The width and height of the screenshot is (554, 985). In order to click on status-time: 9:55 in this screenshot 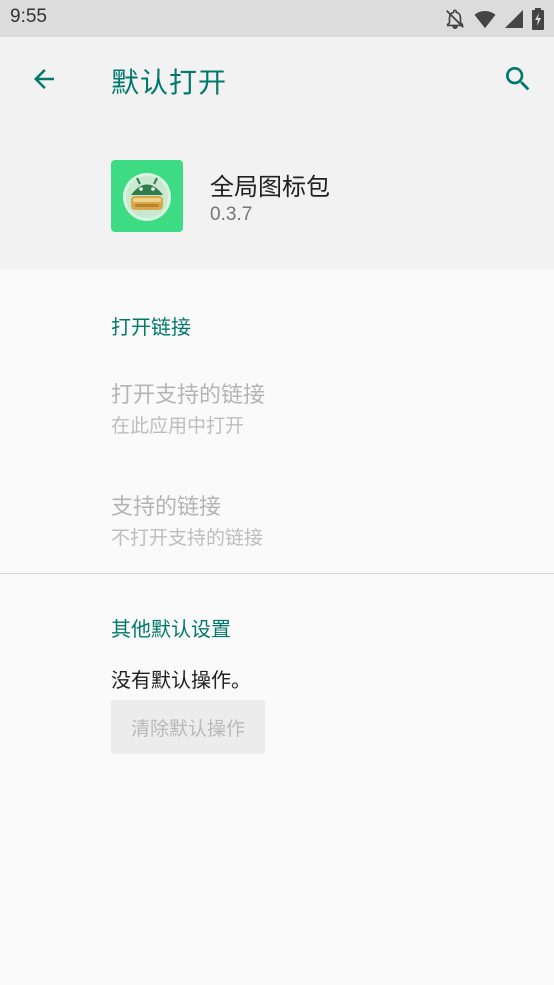, I will do `click(28, 16)`.